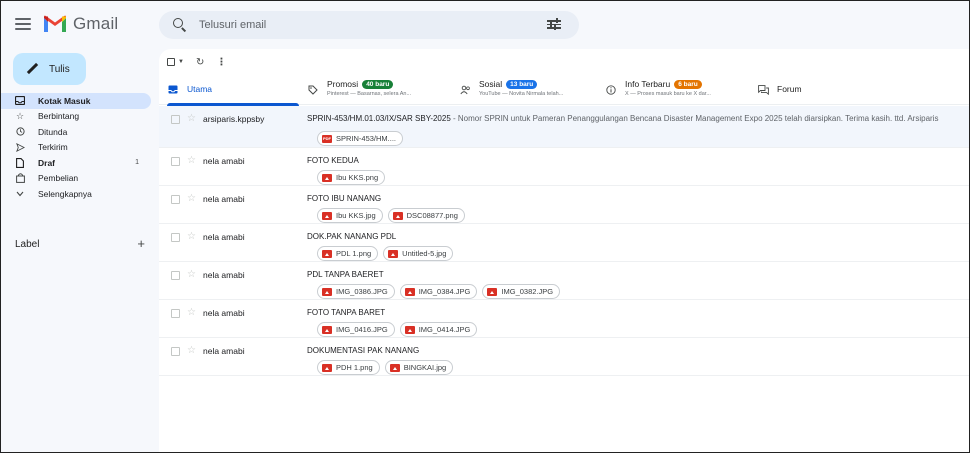 This screenshot has height=453, width=970. Describe the element at coordinates (200, 62) in the screenshot. I see `refresh-icon: ↻` at that location.